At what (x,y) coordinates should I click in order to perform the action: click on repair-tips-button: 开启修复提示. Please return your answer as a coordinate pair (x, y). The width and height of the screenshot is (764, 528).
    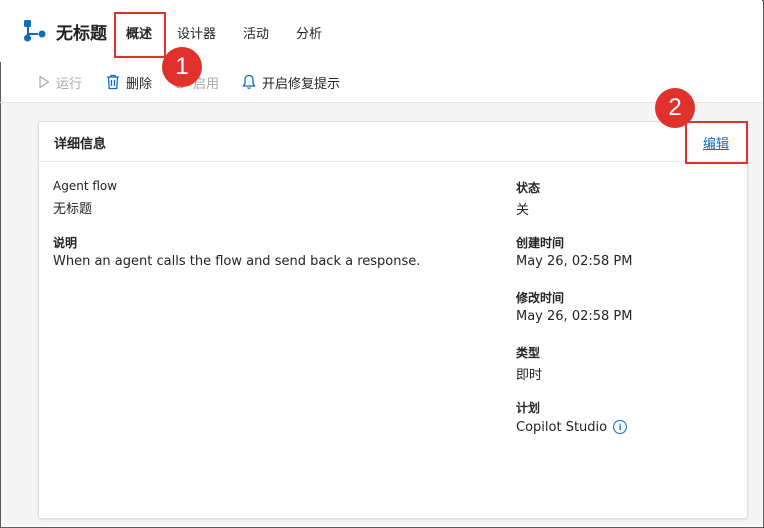
    Looking at the image, I should click on (291, 82).